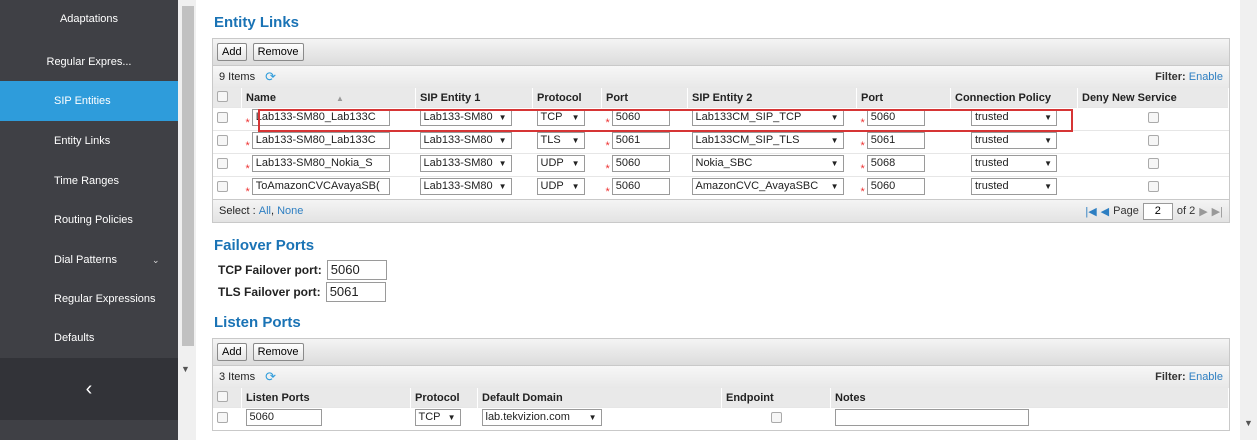  What do you see at coordinates (283, 417) in the screenshot?
I see `listen-port-input: 5060` at bounding box center [283, 417].